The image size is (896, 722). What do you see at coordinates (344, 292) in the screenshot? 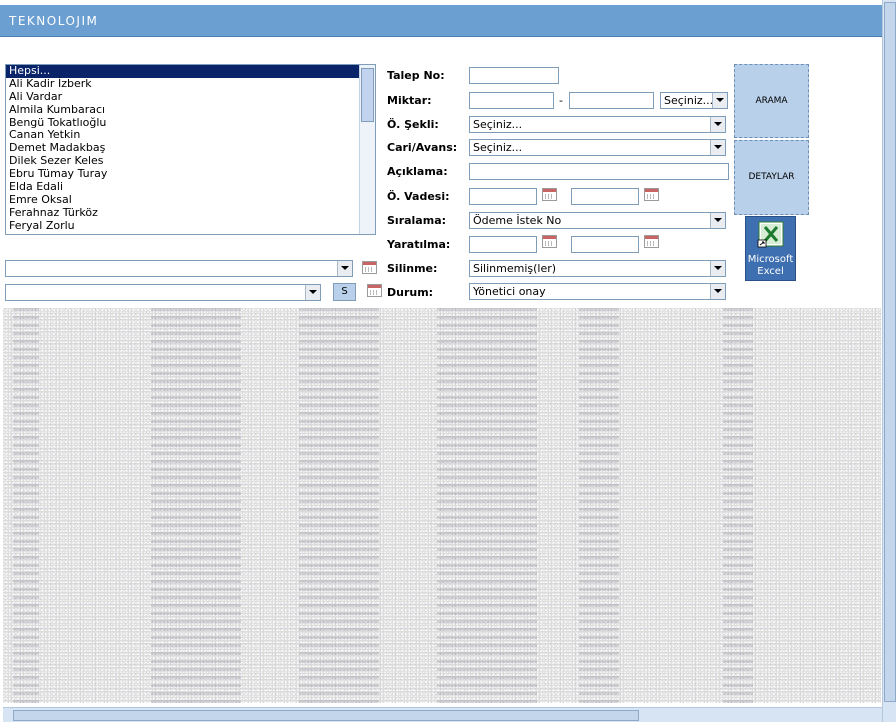
I see `s-button: S` at bounding box center [344, 292].